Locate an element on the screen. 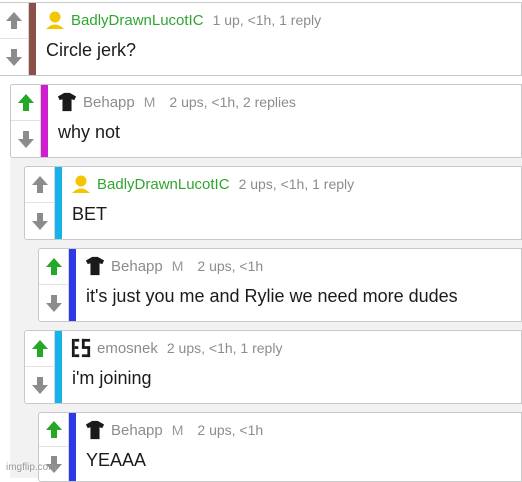  comment-text: i'm joining is located at coordinates (112, 378).